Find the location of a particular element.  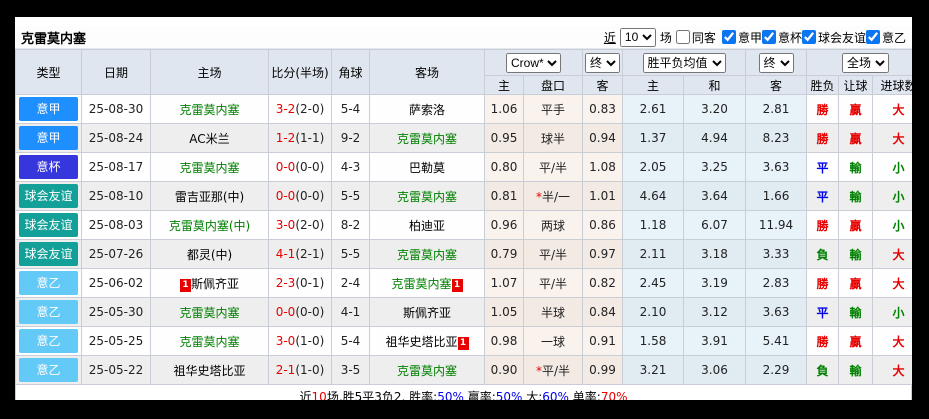

away-team-cell: 克雷莫内塞 1 is located at coordinates (427, 283).